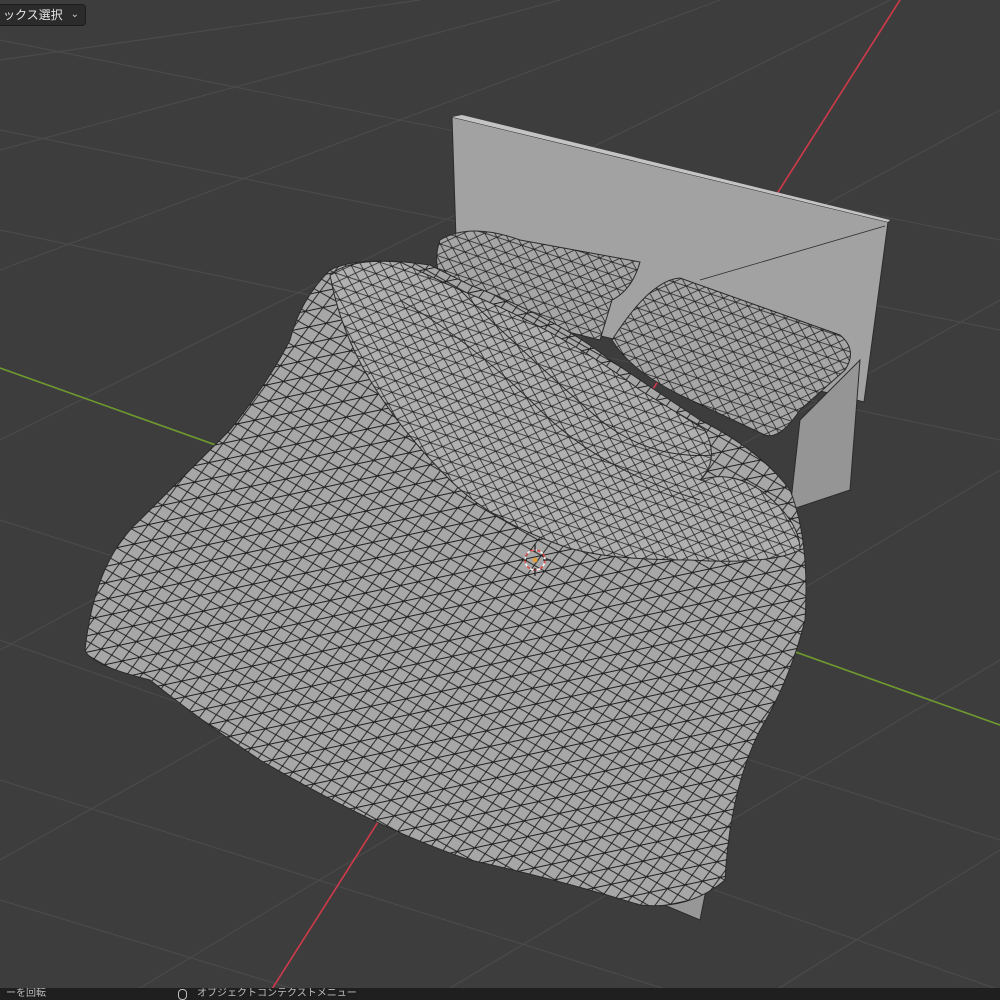 Image resolution: width=1000 pixels, height=1000 pixels. I want to click on status-hint-context-menu: オブジェクトコンテクストメニュー, so click(277, 993).